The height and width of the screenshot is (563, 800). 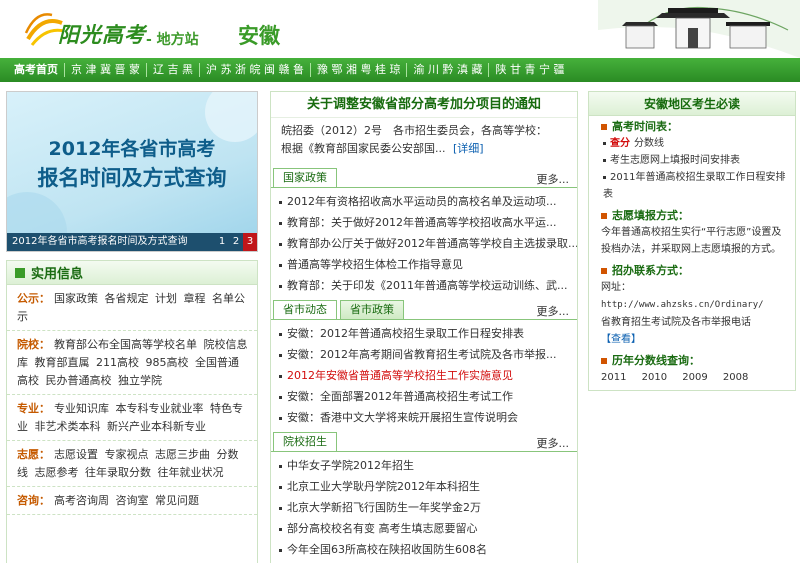 What do you see at coordinates (529, 70) in the screenshot?
I see `nav-northwest: 陕 甘 青 宁 疆` at bounding box center [529, 70].